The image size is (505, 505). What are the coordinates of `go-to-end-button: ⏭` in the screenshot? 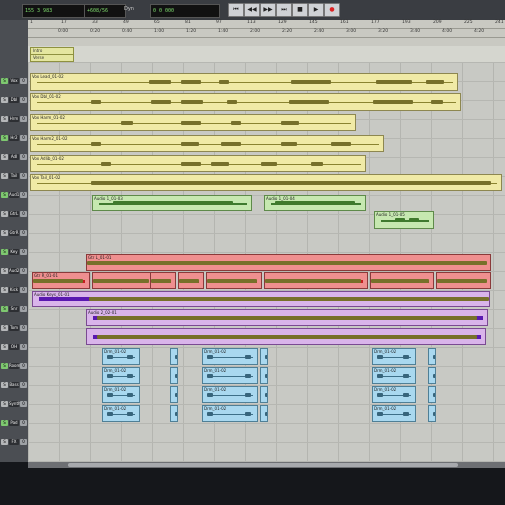 It's located at (284, 10).